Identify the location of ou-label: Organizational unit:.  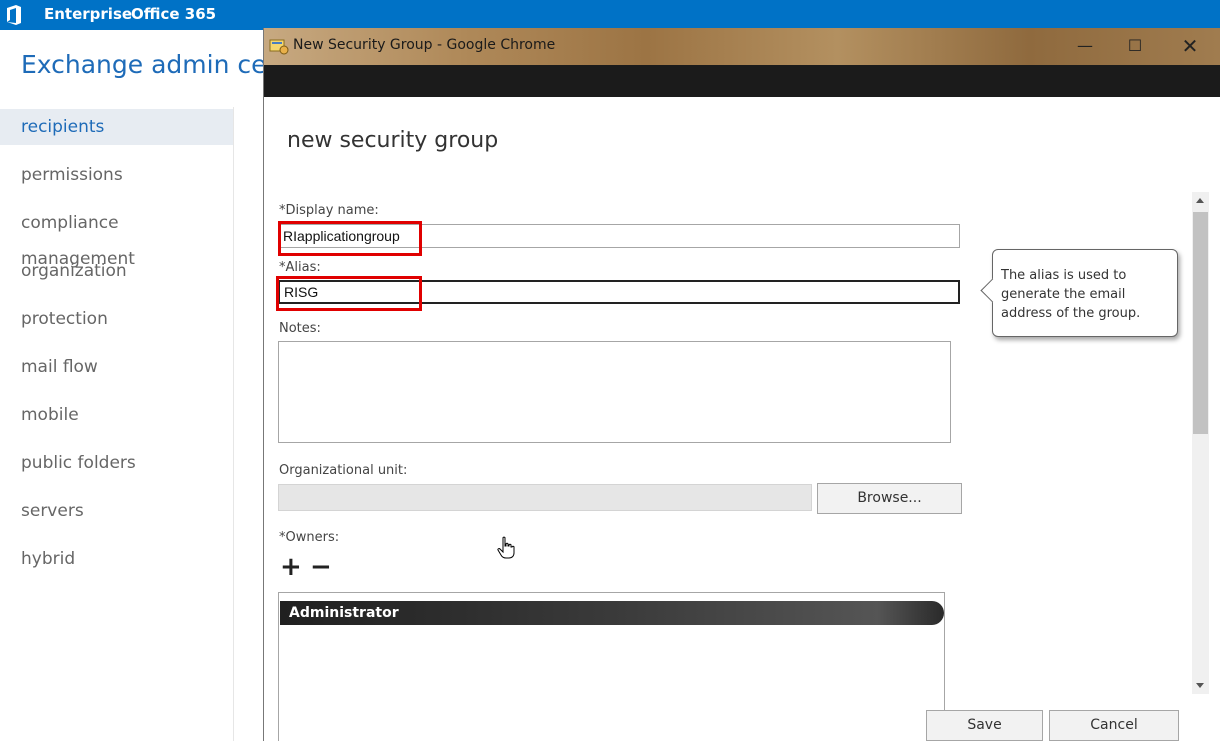
(343, 470).